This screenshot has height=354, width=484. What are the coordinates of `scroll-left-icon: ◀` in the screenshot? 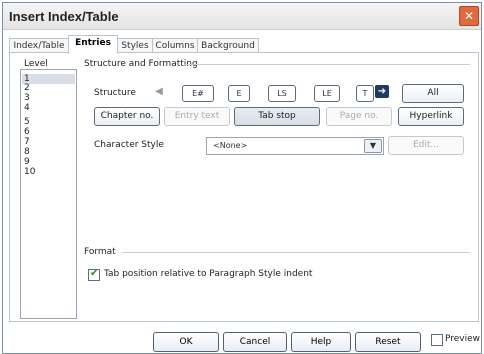 It's located at (159, 91).